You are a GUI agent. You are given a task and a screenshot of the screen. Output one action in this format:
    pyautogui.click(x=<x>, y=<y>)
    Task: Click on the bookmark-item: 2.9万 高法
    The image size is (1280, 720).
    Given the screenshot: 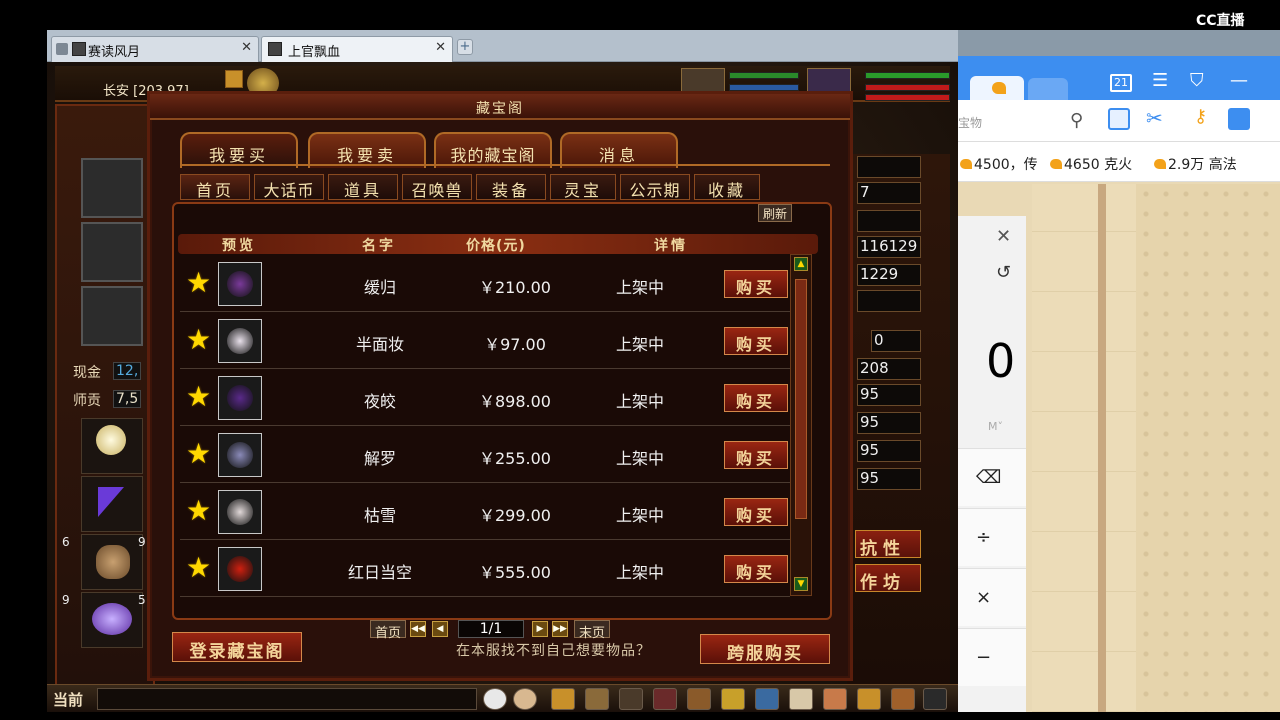 What is the action you would take?
    pyautogui.click(x=1195, y=164)
    